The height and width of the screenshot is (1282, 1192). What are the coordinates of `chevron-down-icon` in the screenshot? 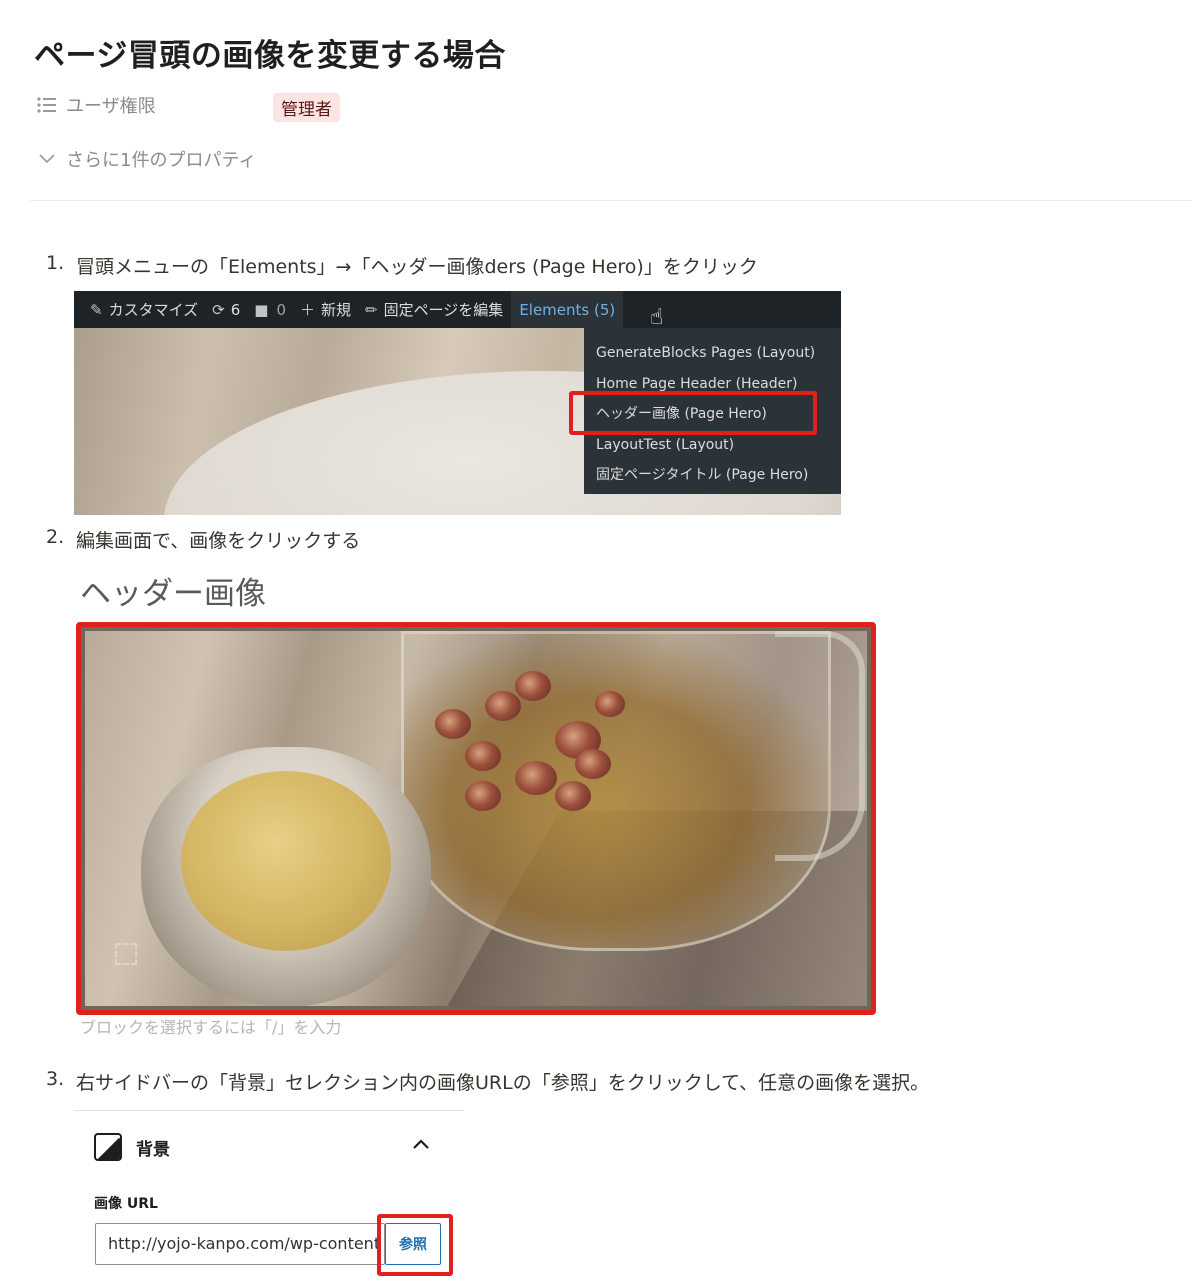 It's located at (47, 159).